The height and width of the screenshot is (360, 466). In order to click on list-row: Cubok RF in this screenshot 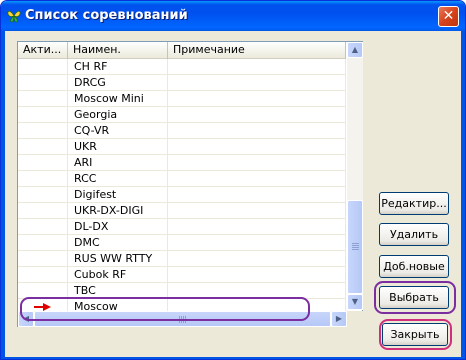, I will do `click(182, 275)`.